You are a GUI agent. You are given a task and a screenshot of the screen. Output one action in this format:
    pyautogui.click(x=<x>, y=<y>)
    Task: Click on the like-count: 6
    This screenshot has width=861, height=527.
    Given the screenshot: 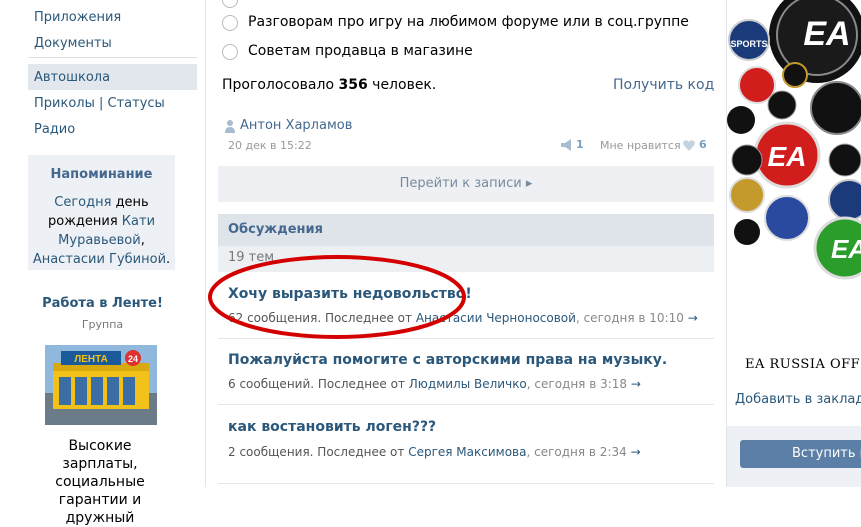 What is the action you would take?
    pyautogui.click(x=703, y=144)
    